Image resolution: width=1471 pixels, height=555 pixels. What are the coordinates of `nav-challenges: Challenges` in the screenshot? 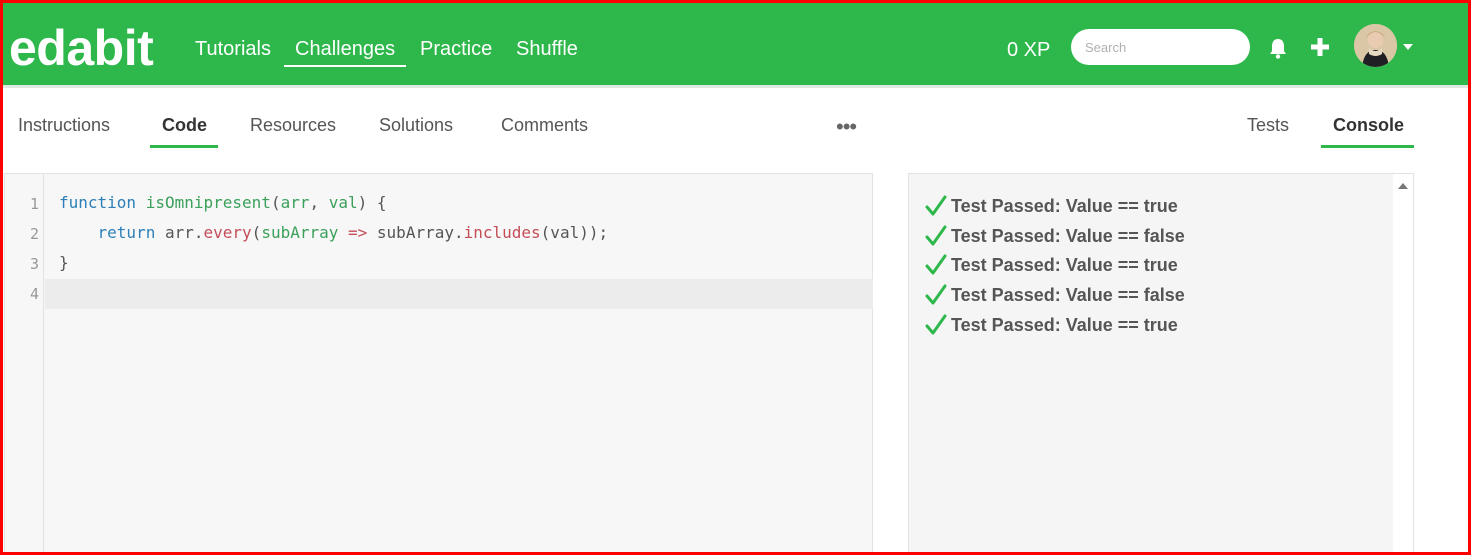 It's located at (345, 52).